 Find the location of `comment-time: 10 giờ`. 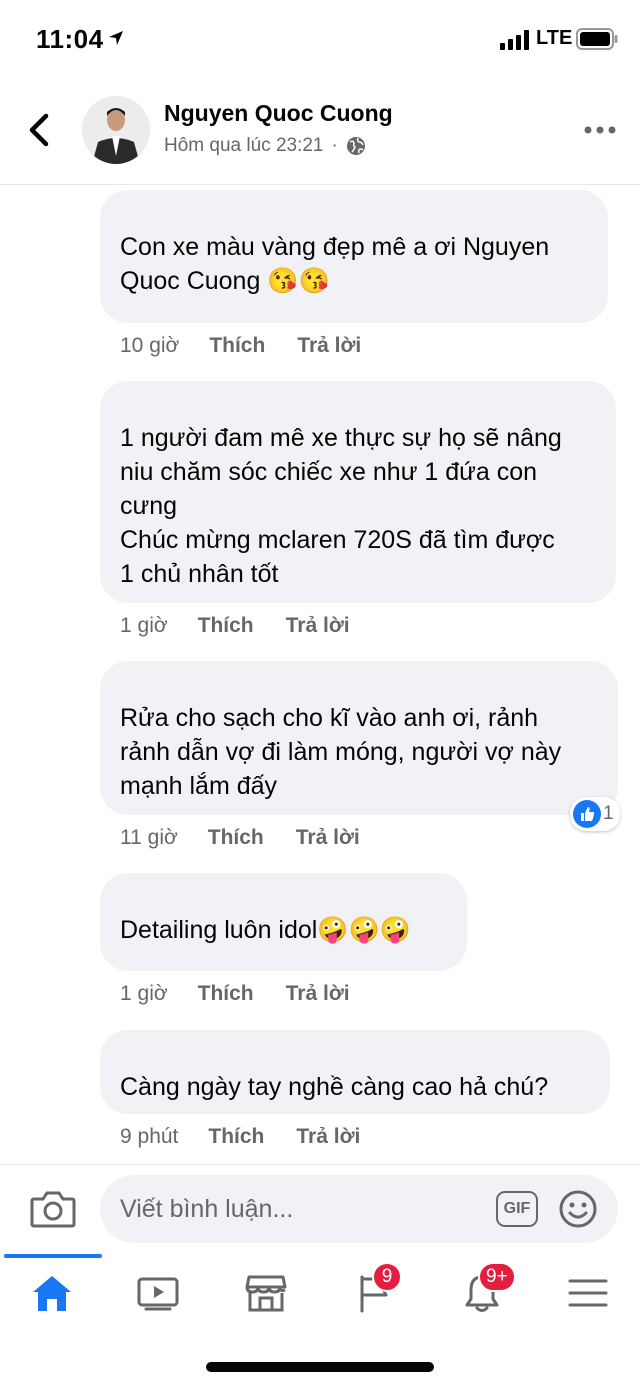

comment-time: 10 giờ is located at coordinates (150, 345).